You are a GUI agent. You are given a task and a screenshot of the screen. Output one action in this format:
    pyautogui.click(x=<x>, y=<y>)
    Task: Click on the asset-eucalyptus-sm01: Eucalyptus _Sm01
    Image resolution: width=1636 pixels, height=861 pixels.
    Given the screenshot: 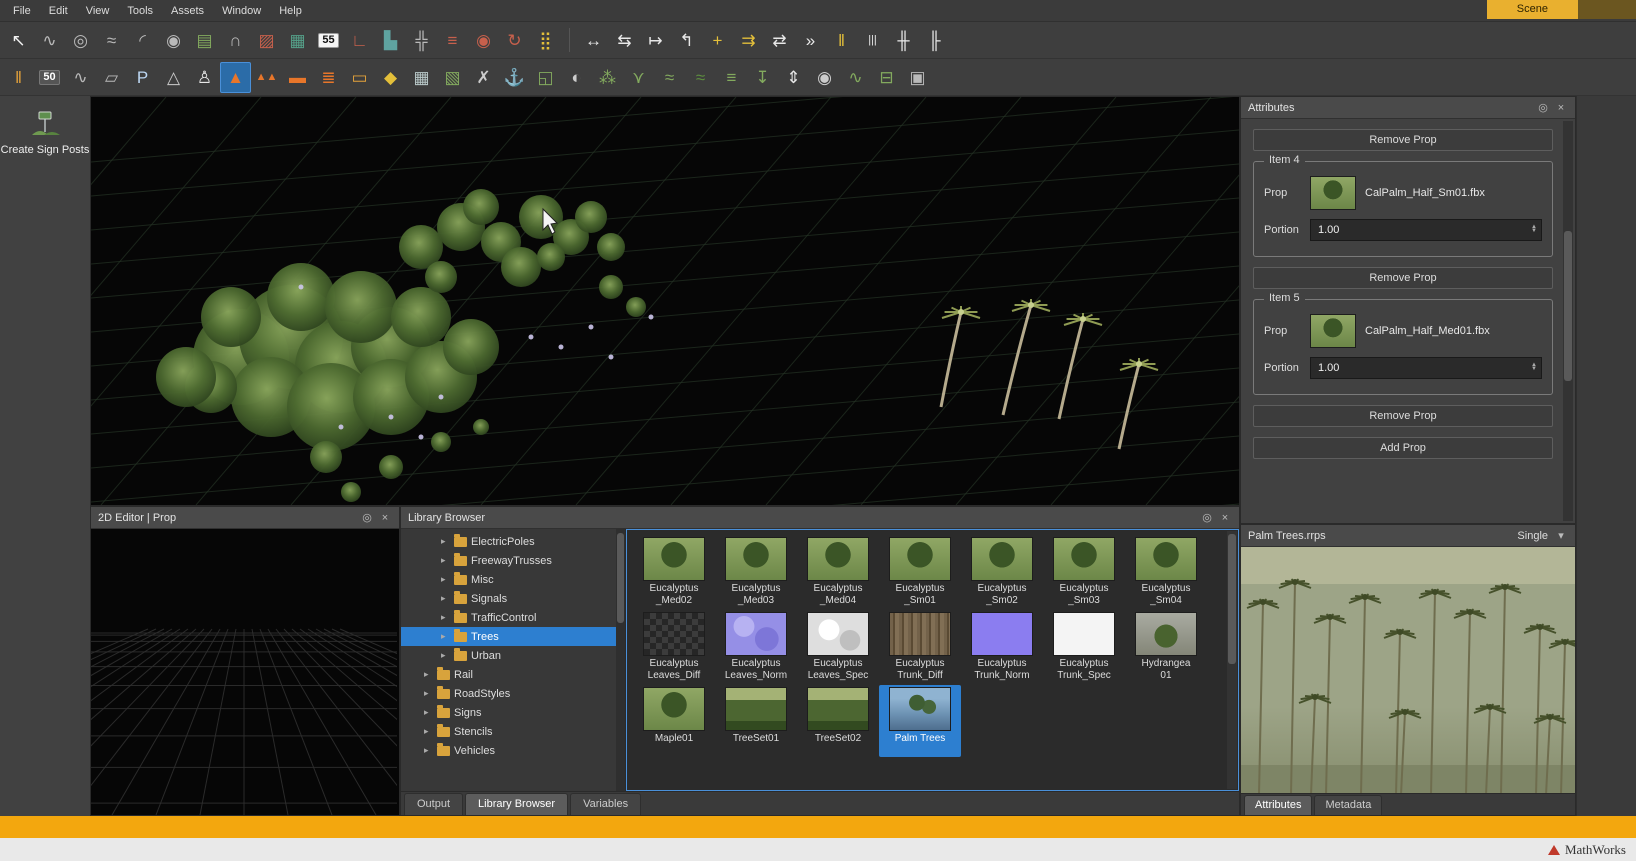 What is the action you would take?
    pyautogui.click(x=920, y=571)
    